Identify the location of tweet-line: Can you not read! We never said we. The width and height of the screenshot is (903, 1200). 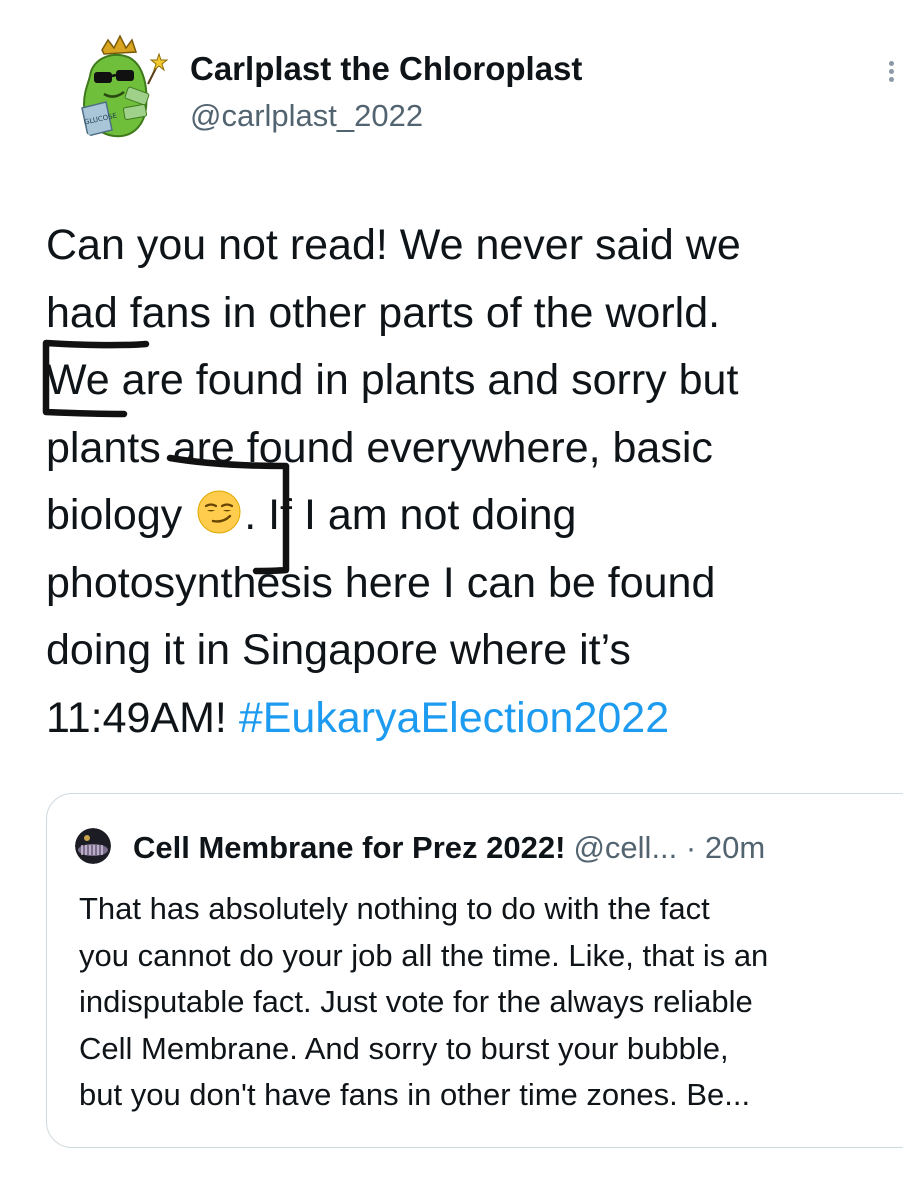
(393, 245).